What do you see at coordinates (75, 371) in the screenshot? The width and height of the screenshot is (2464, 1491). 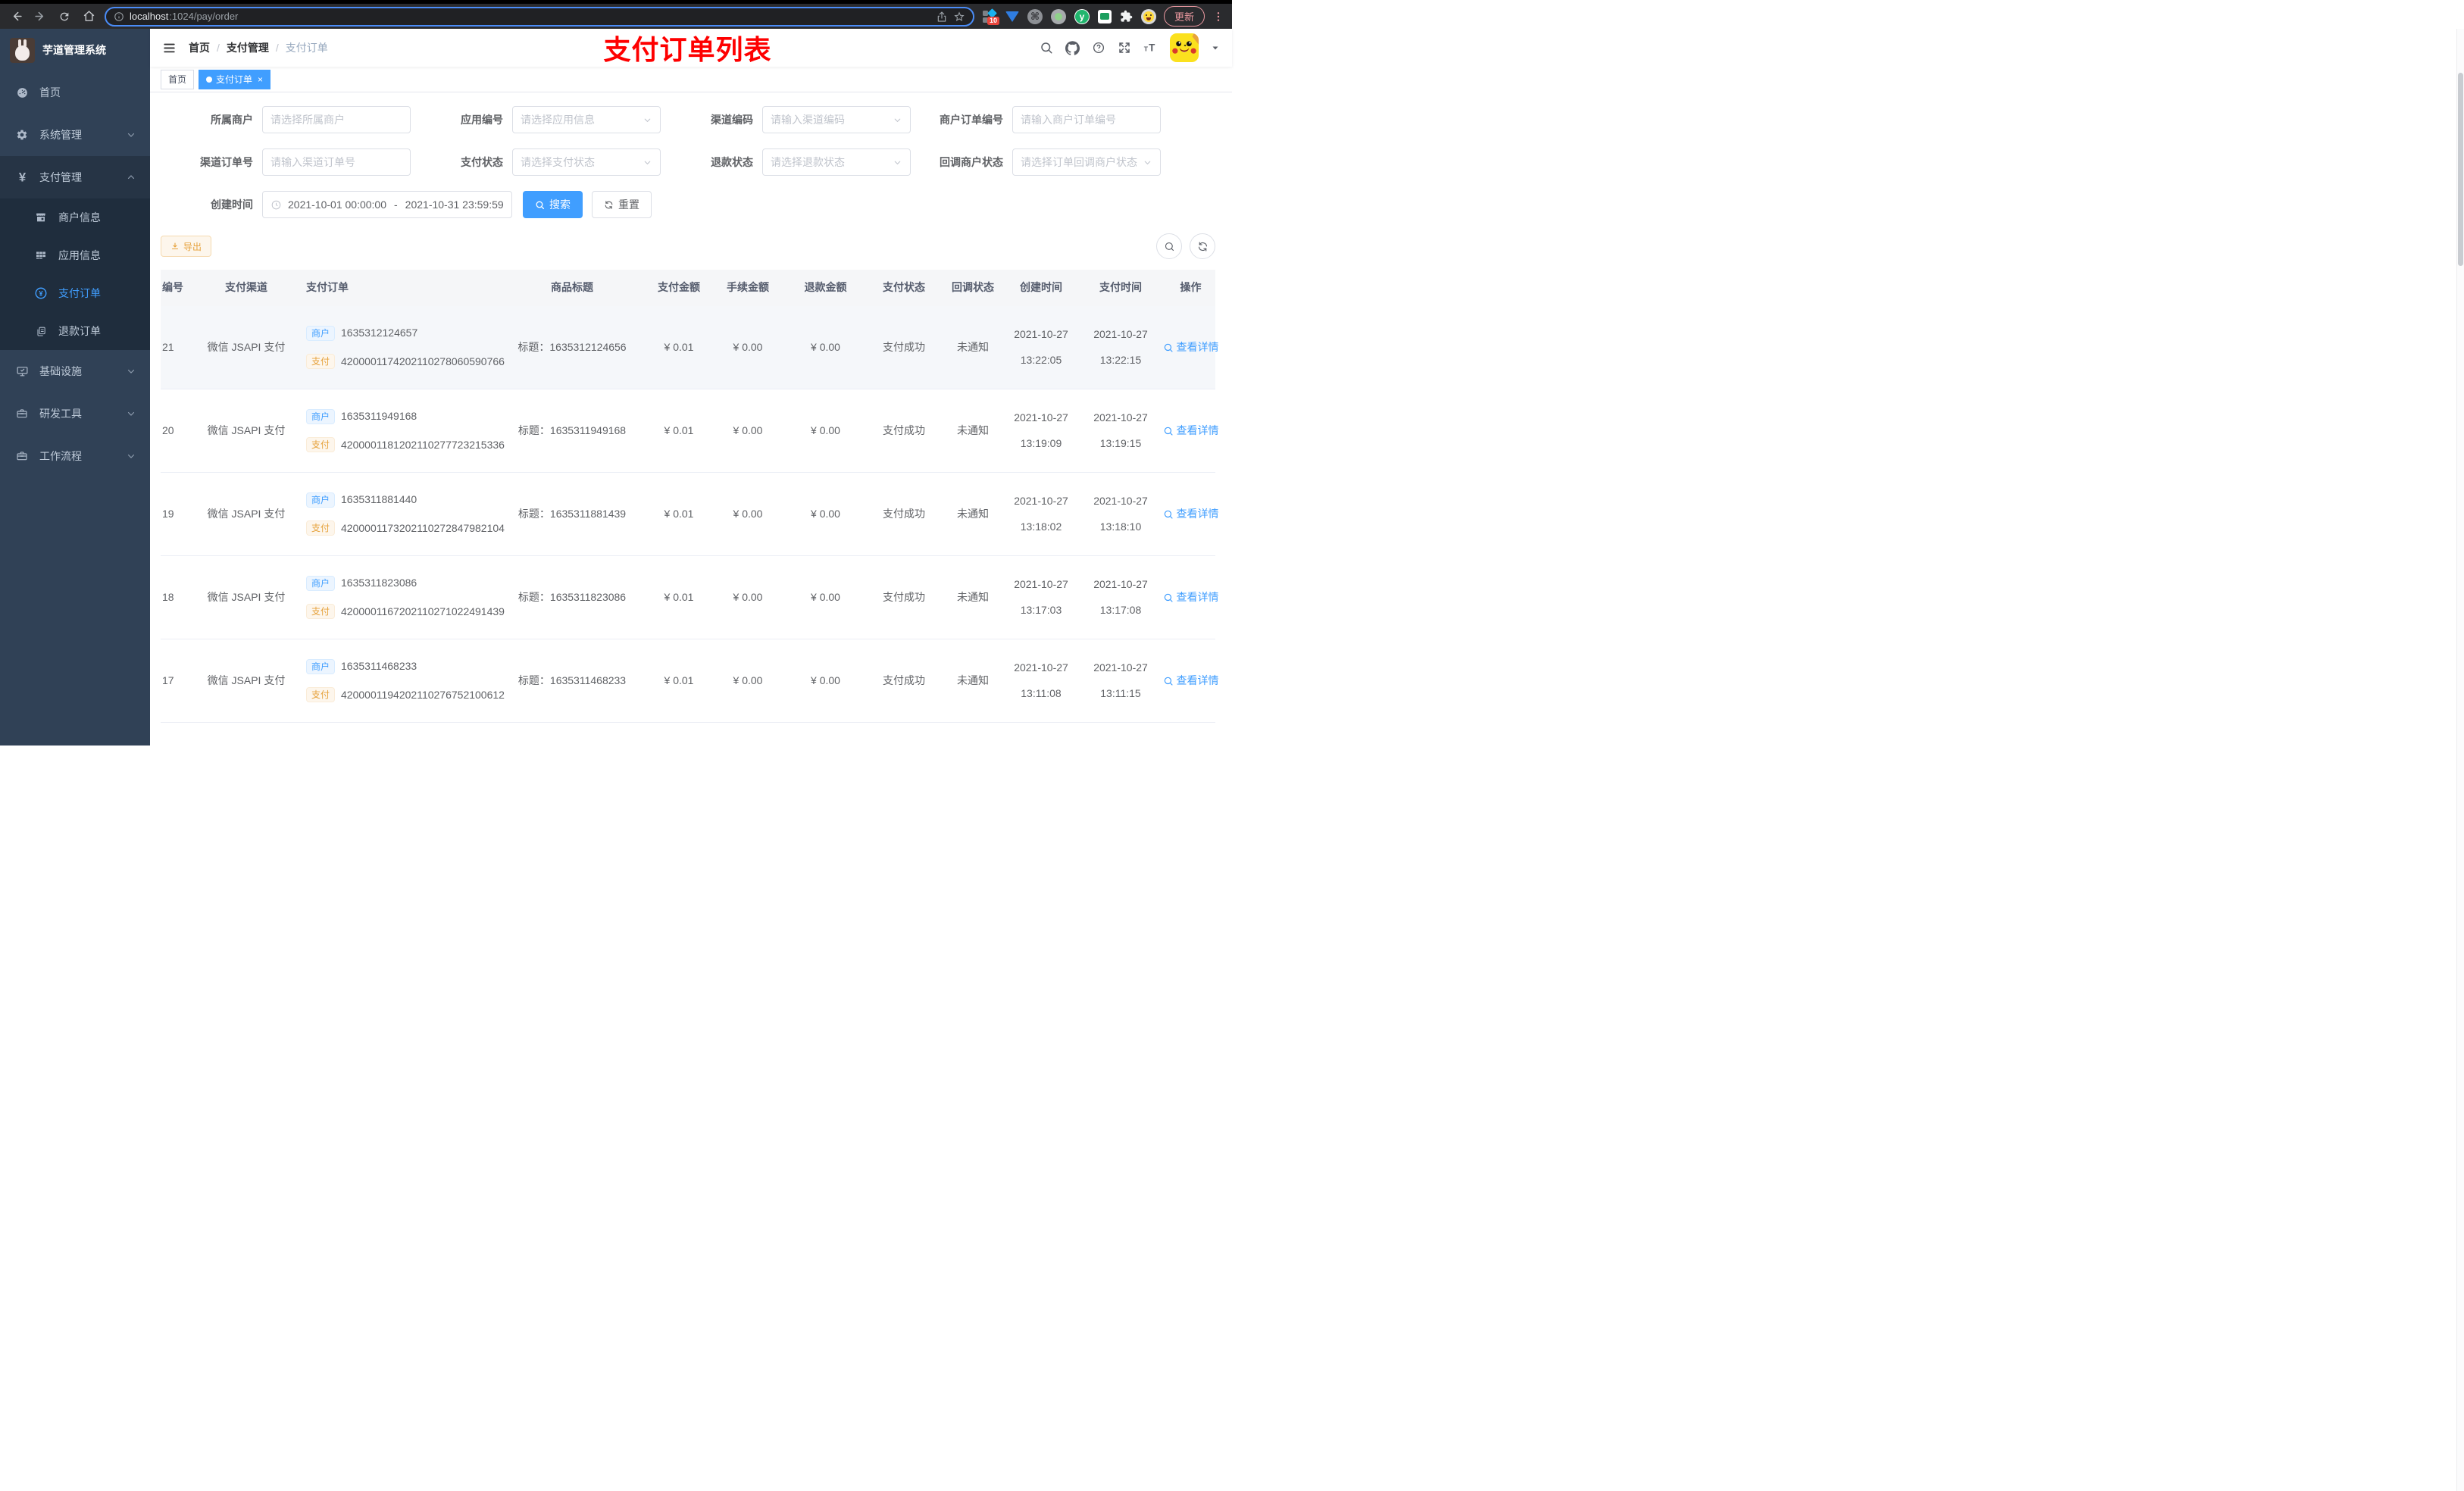 I see `sidebar-item-3: 基础设施` at bounding box center [75, 371].